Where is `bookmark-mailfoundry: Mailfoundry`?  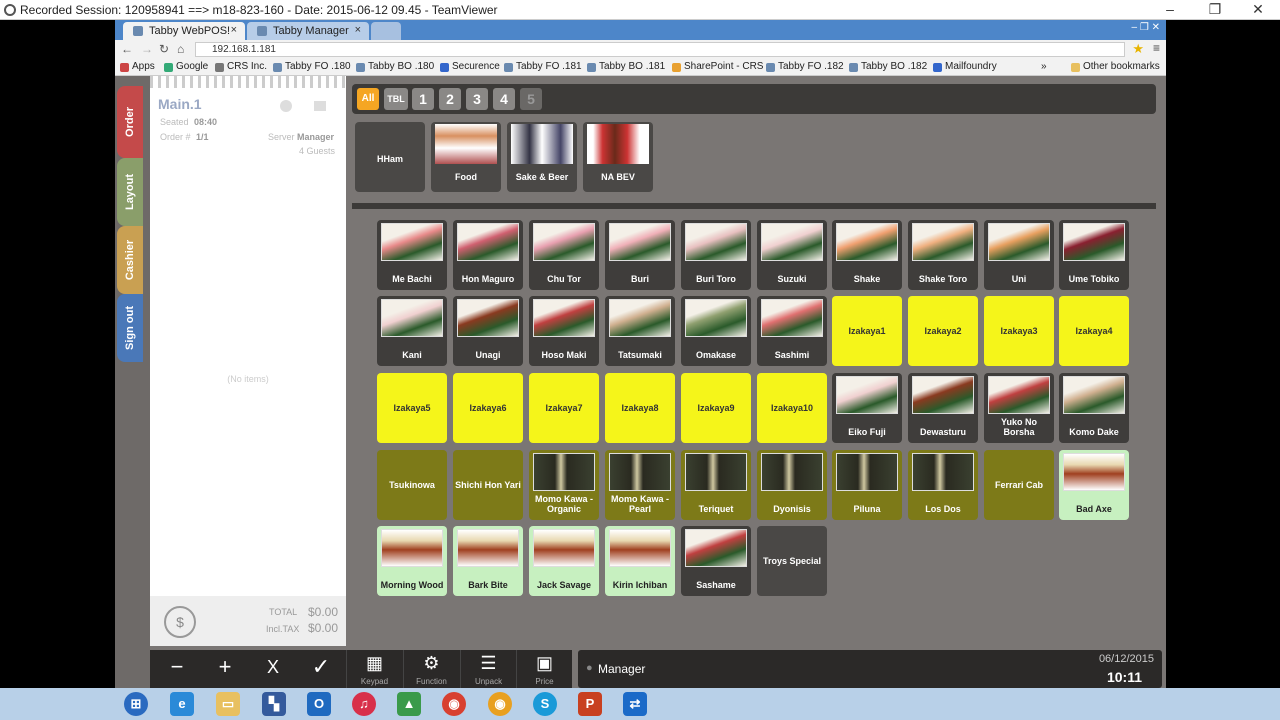 bookmark-mailfoundry: Mailfoundry is located at coordinates (965, 66).